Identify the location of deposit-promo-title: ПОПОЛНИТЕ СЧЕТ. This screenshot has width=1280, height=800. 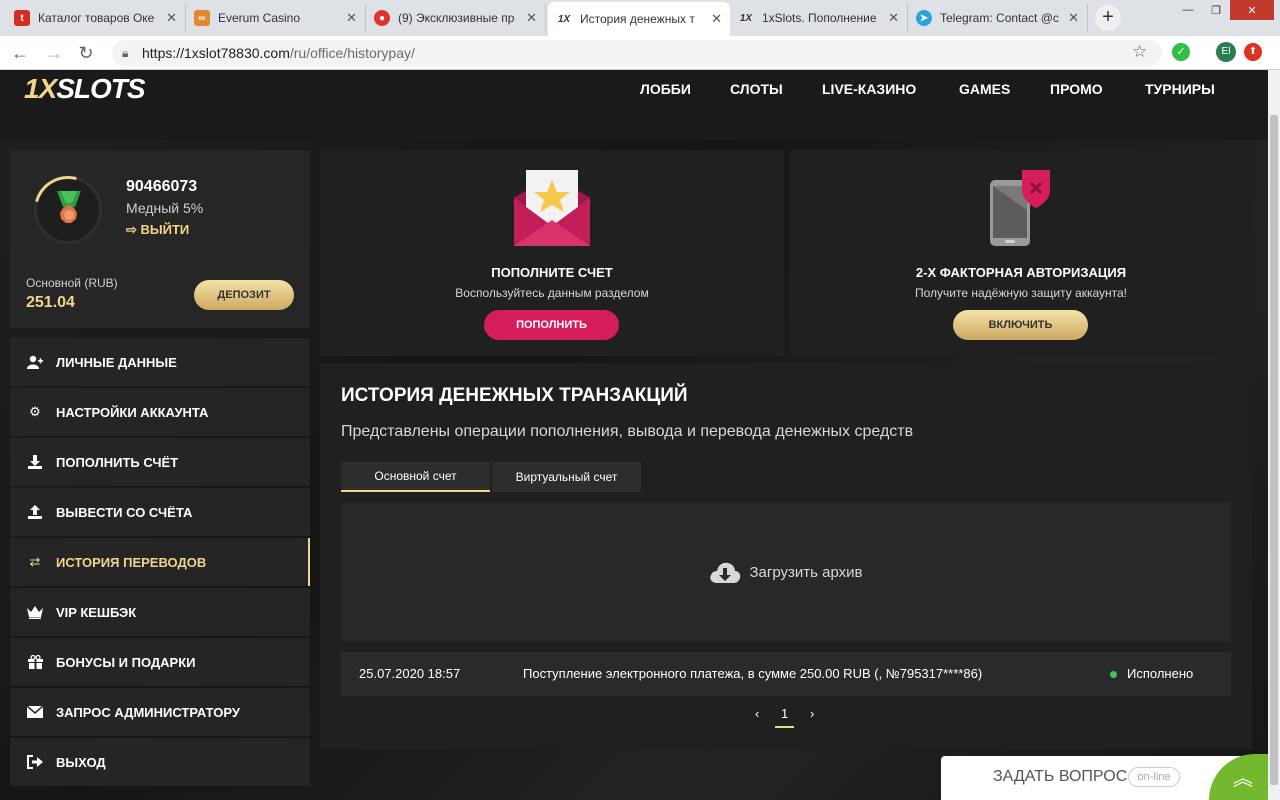
(552, 272).